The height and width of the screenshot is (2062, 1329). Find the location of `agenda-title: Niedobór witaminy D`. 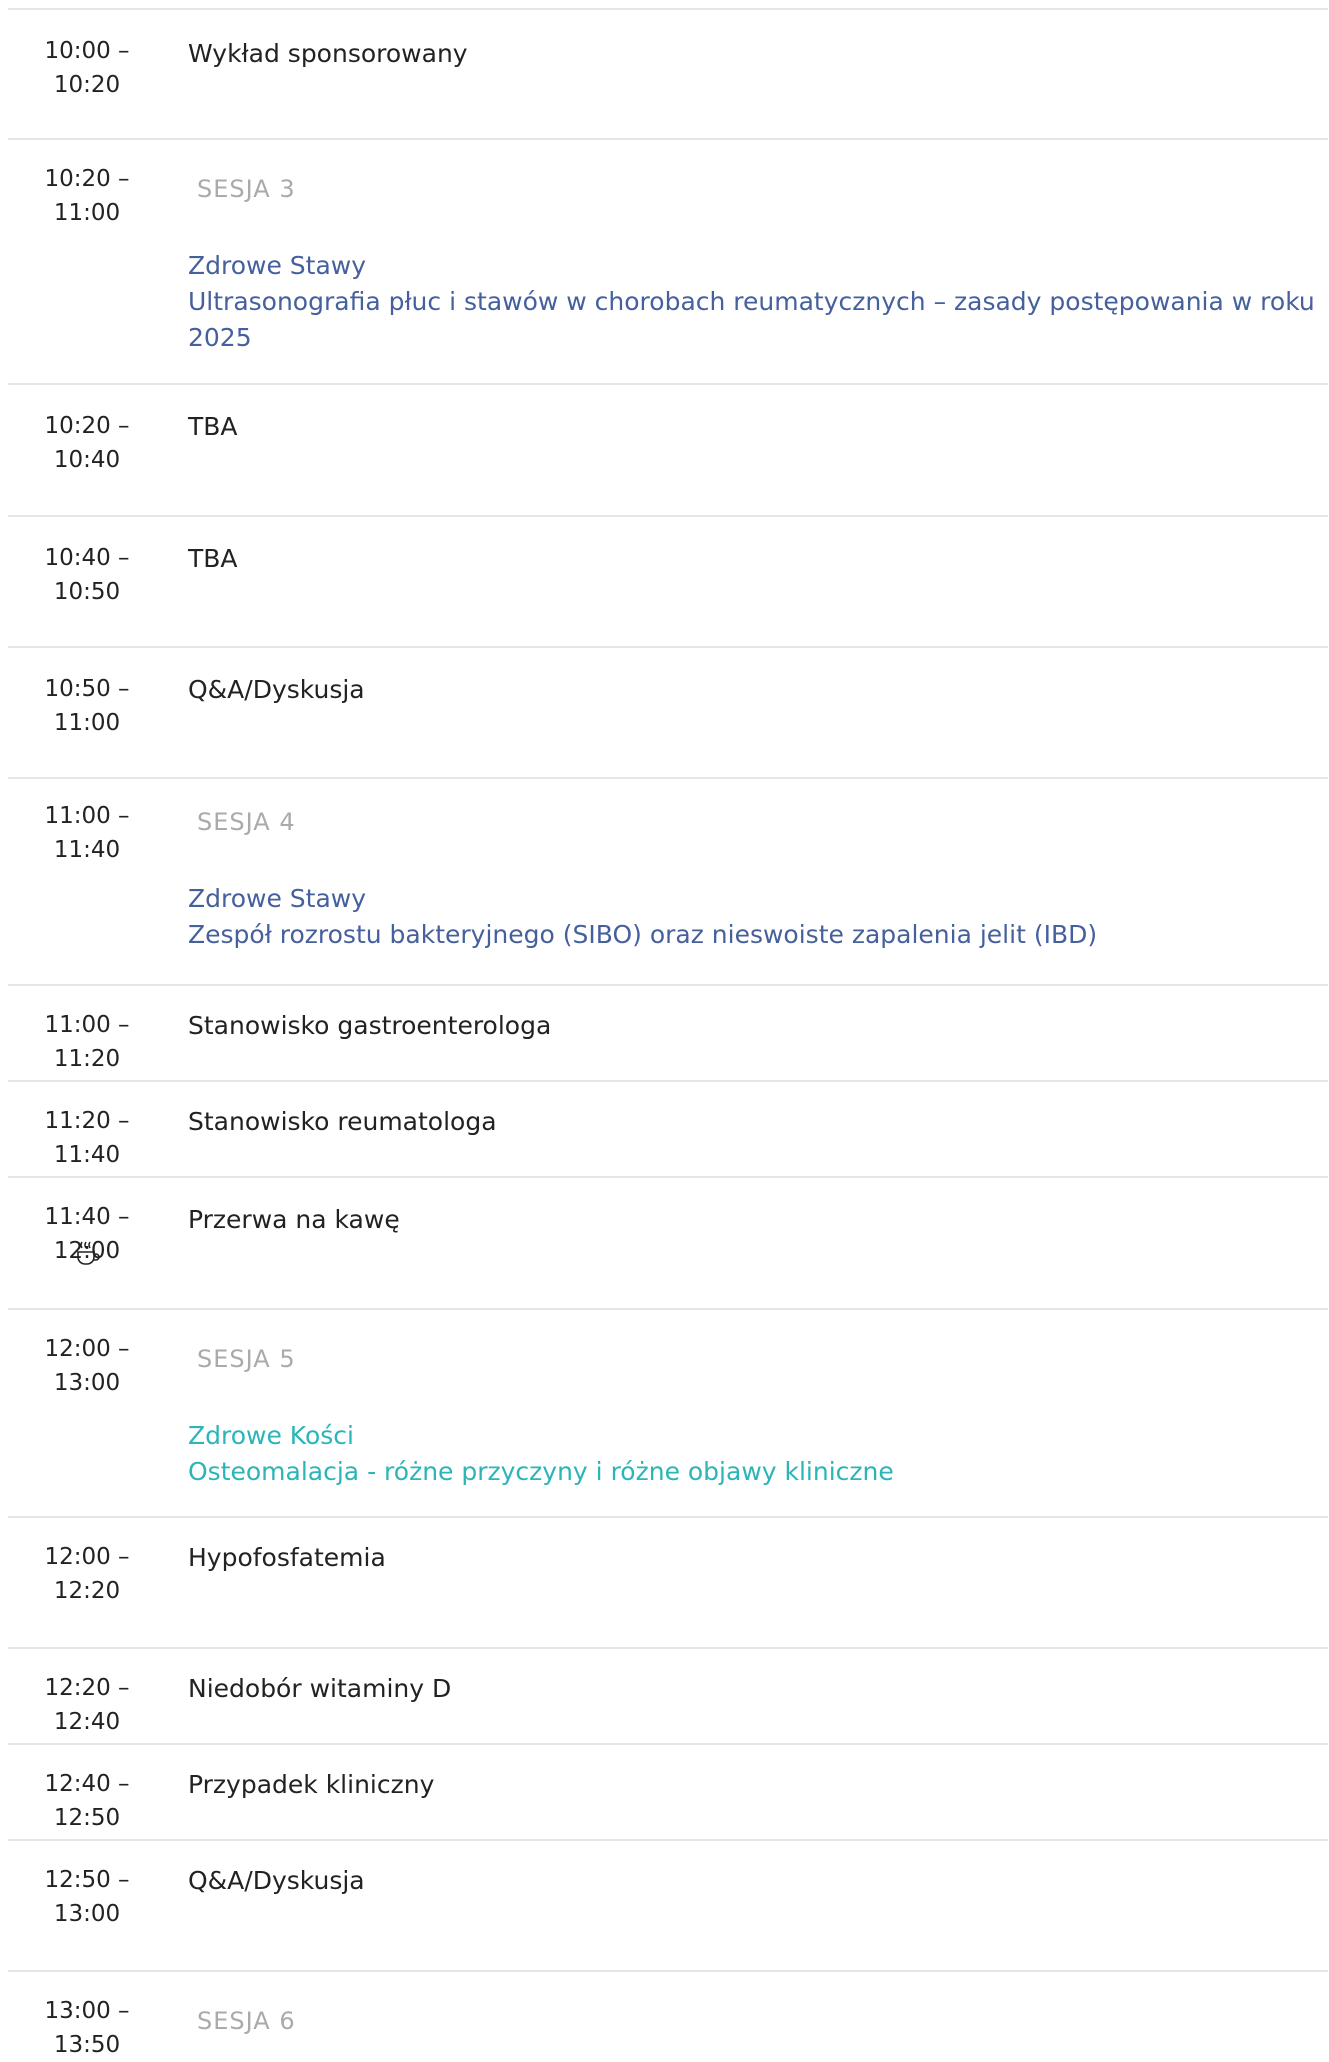

agenda-title: Niedobór witaminy D is located at coordinates (320, 1688).